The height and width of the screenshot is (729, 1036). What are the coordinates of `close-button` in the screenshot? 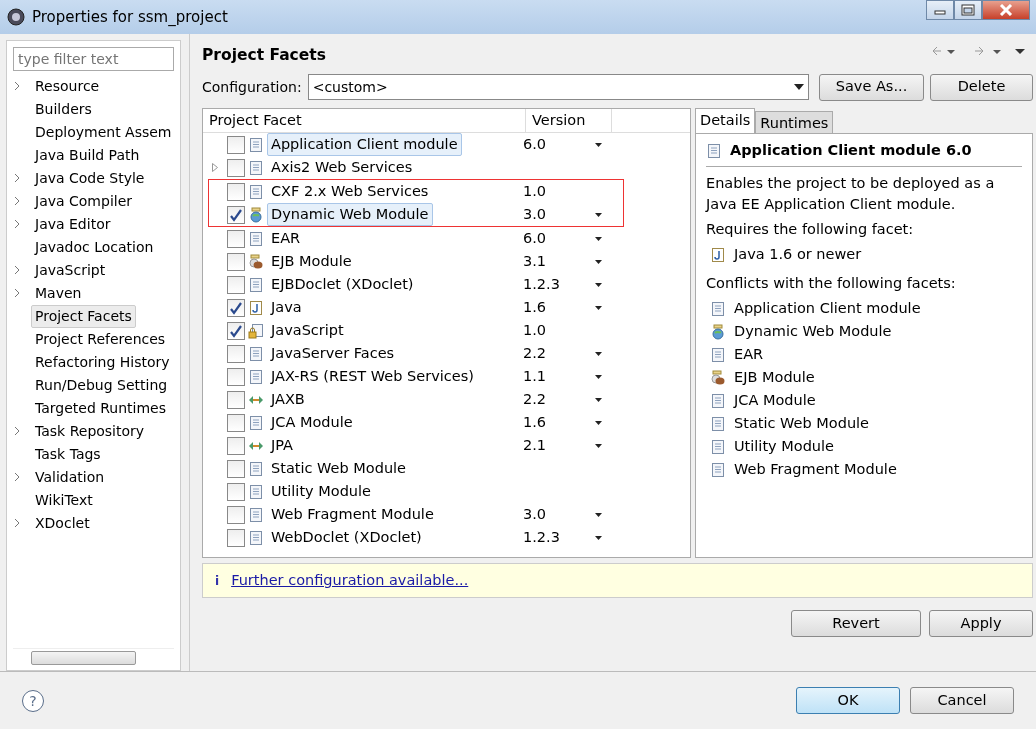 It's located at (1006, 10).